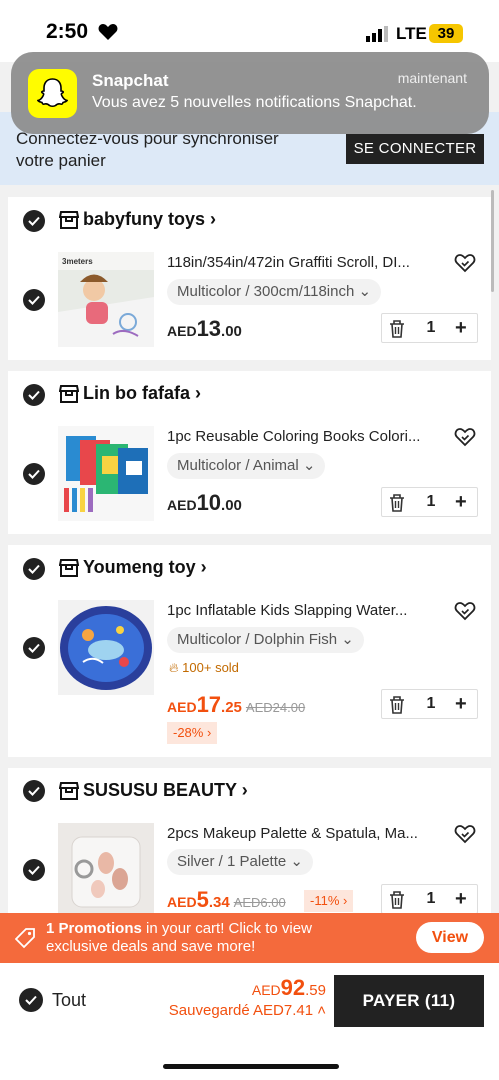  I want to click on discount-tag: -28% ›, so click(192, 733).